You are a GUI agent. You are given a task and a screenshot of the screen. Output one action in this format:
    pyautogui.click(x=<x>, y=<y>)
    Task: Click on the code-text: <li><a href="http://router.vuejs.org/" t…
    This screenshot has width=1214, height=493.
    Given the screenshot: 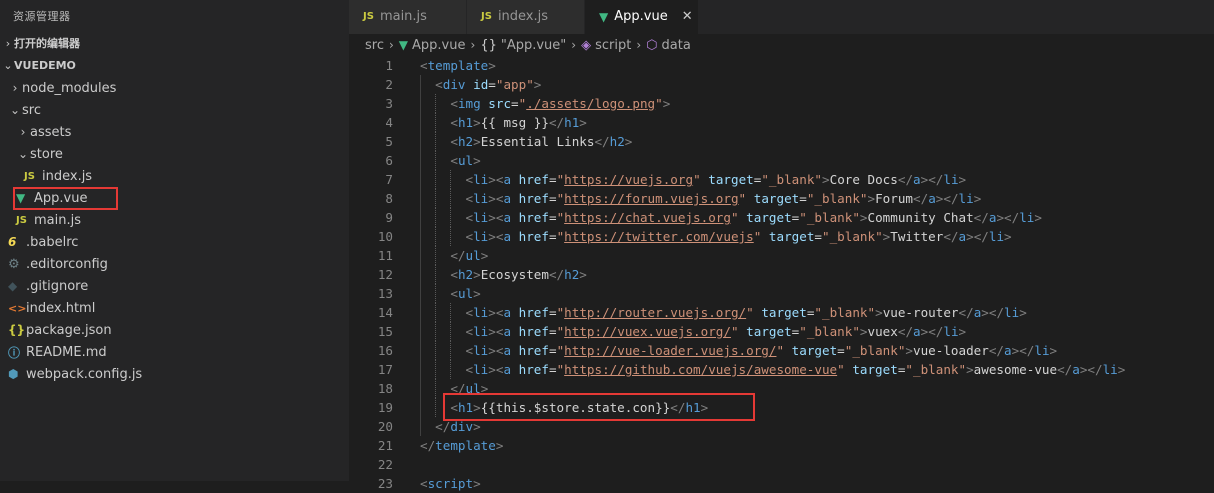 What is the action you would take?
    pyautogui.click(x=746, y=312)
    